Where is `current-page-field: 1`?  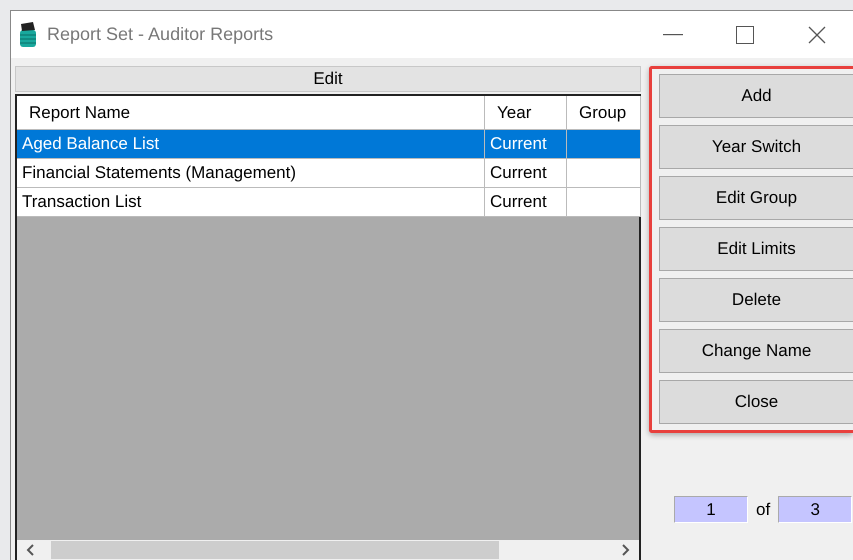
current-page-field: 1 is located at coordinates (711, 509).